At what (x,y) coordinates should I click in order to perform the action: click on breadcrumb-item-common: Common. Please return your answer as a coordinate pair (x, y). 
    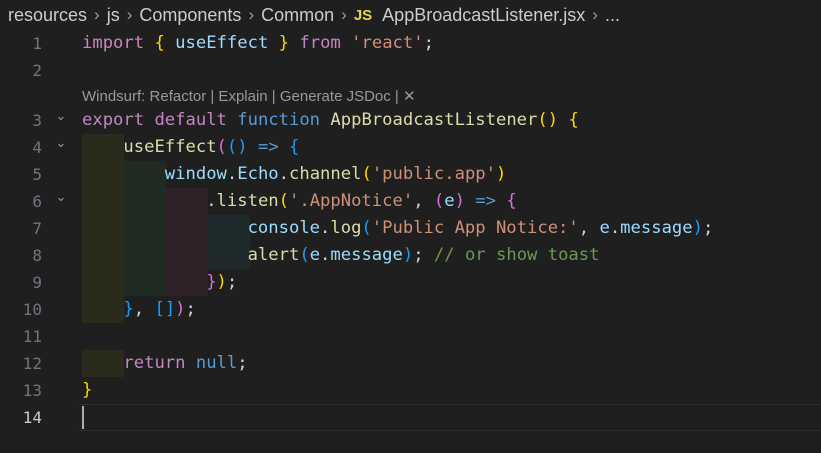
    Looking at the image, I should click on (297, 15).